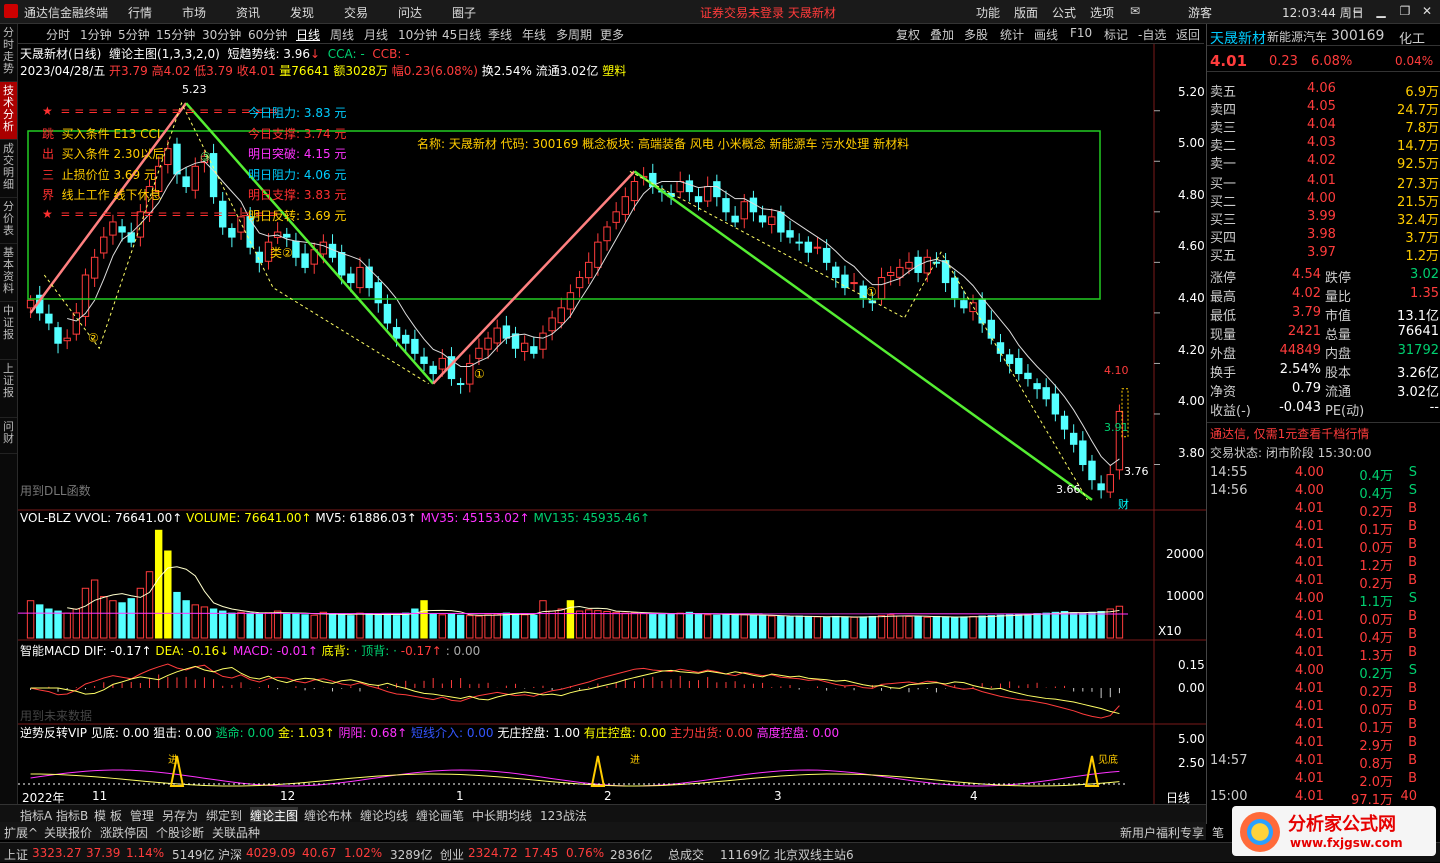  Describe the element at coordinates (1323, 352) in the screenshot. I see `stat-row: 外盘 44849 内盘 31792` at that location.